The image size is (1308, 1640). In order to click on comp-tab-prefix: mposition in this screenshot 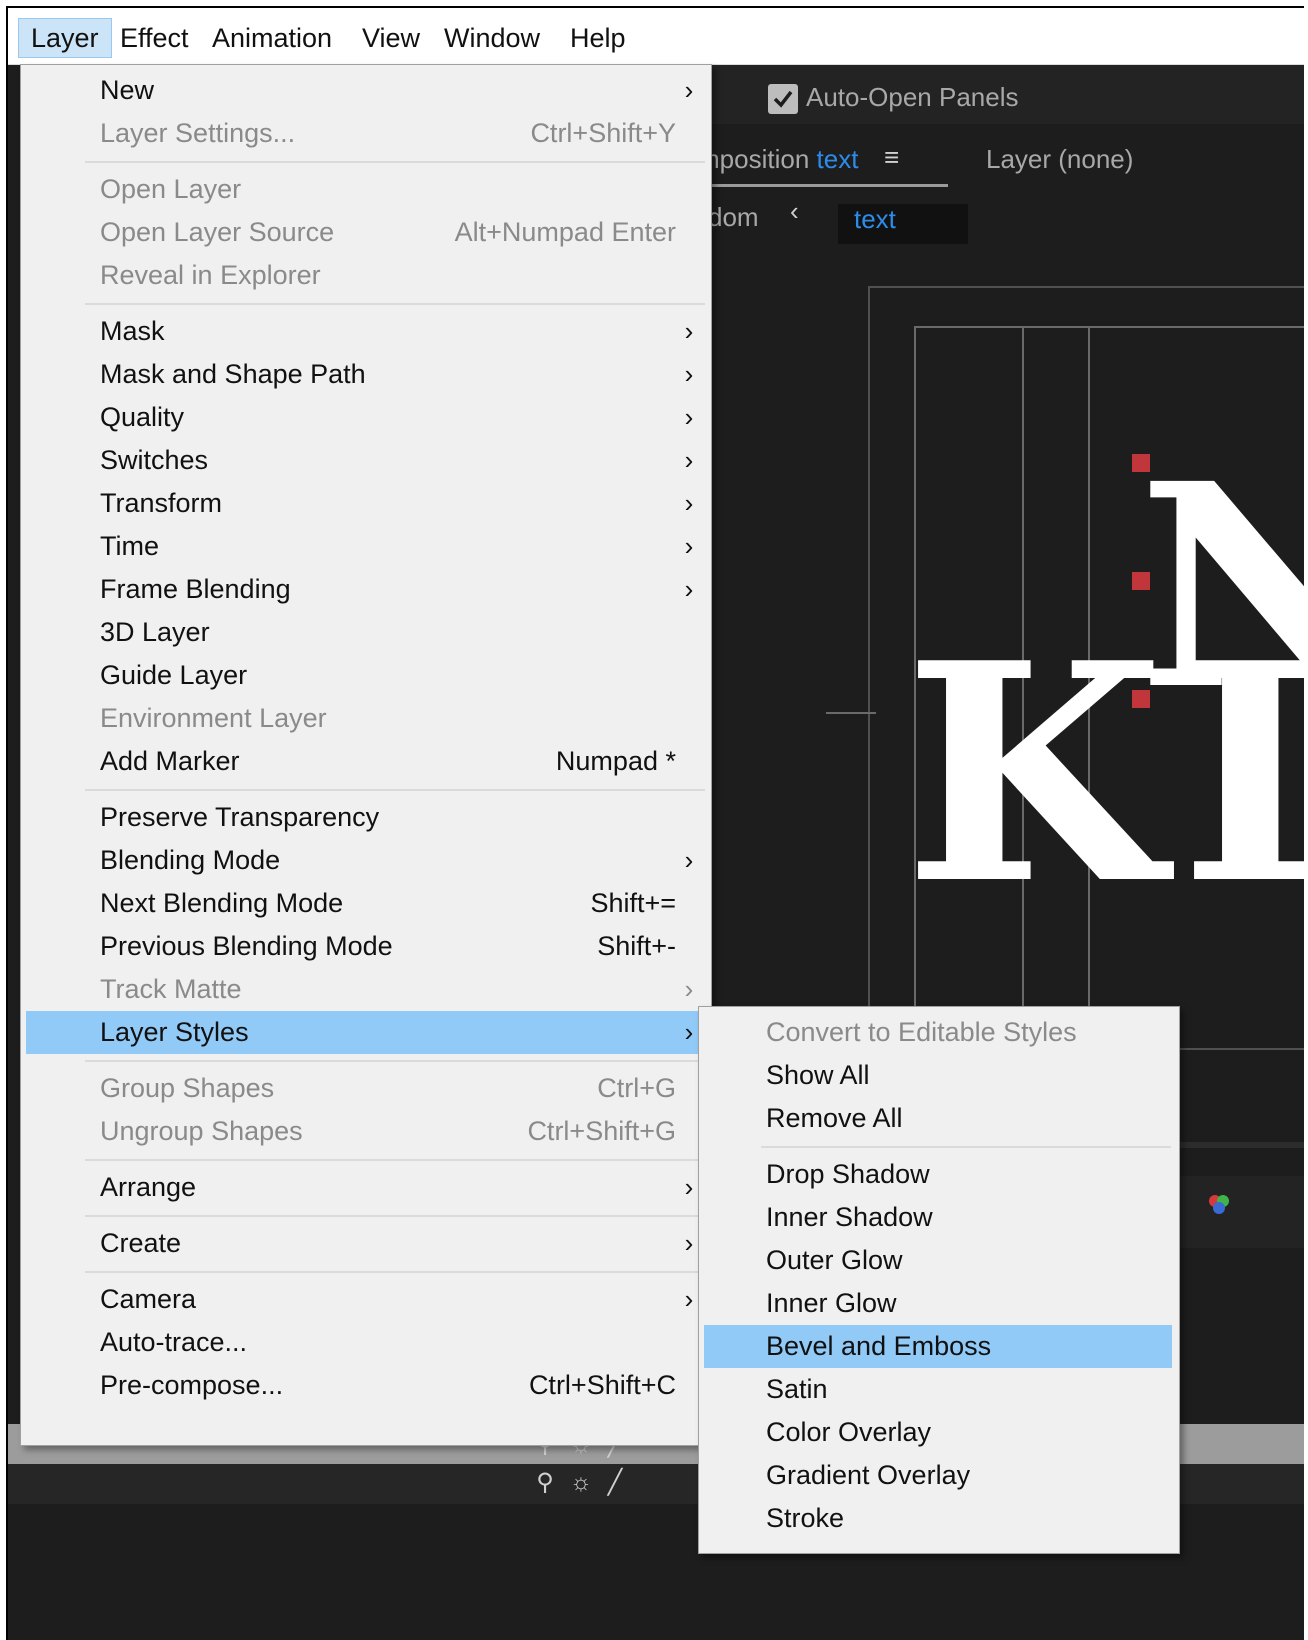, I will do `click(754, 159)`.